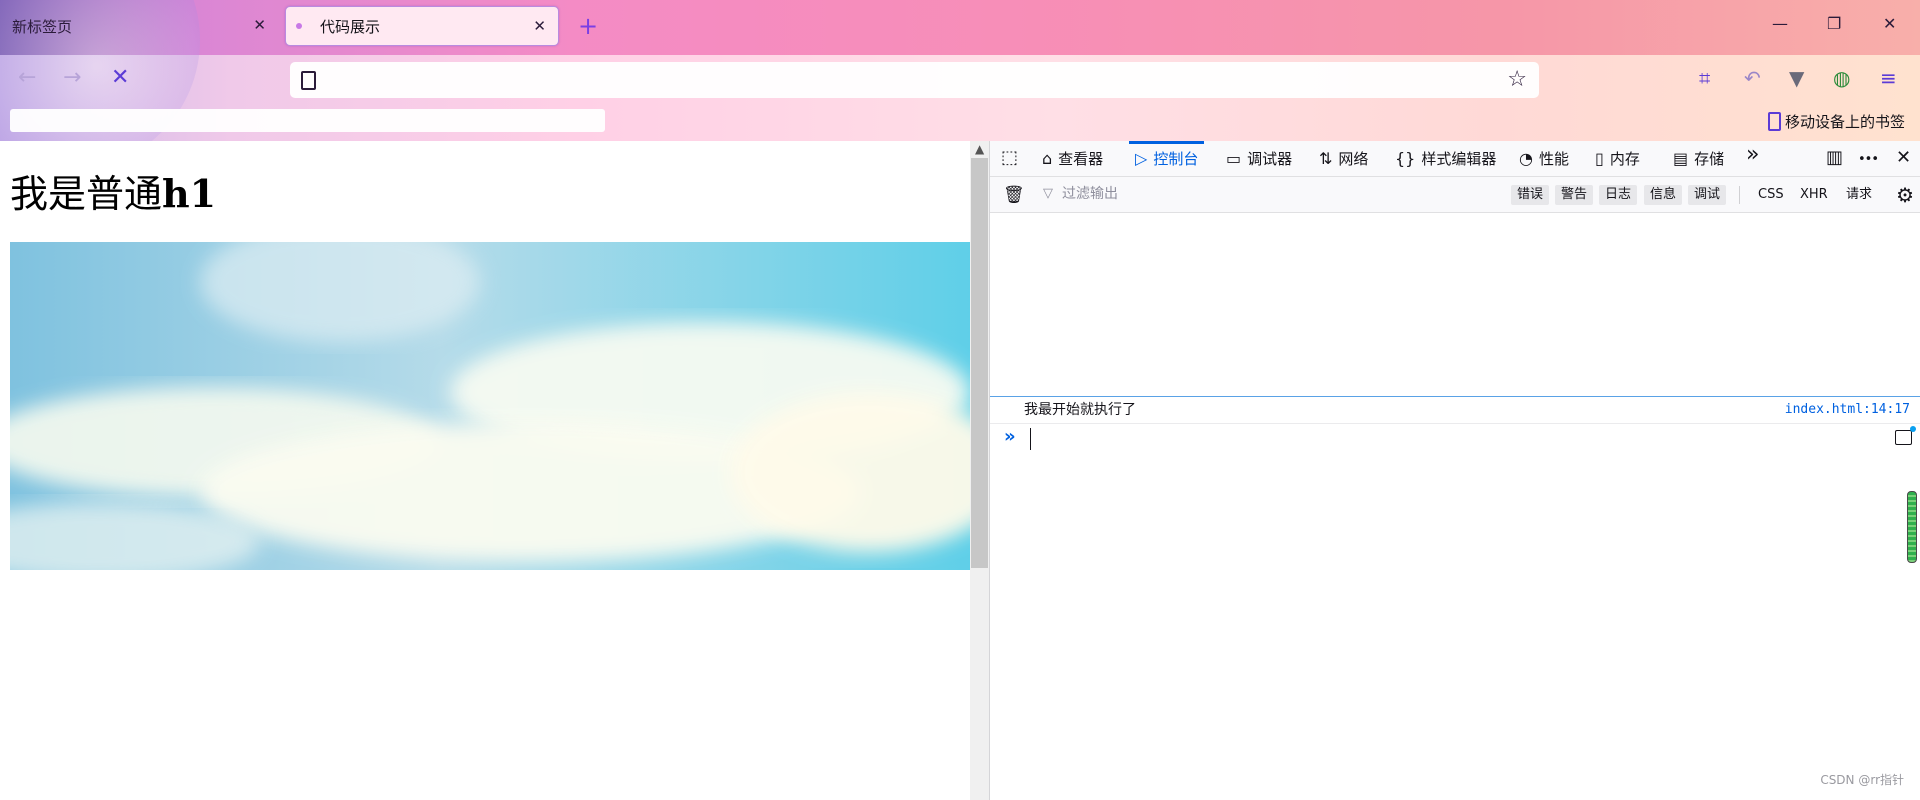 Image resolution: width=1920 pixels, height=800 pixels. What do you see at coordinates (1841, 78) in the screenshot?
I see `globe-extension-icon: ◍` at bounding box center [1841, 78].